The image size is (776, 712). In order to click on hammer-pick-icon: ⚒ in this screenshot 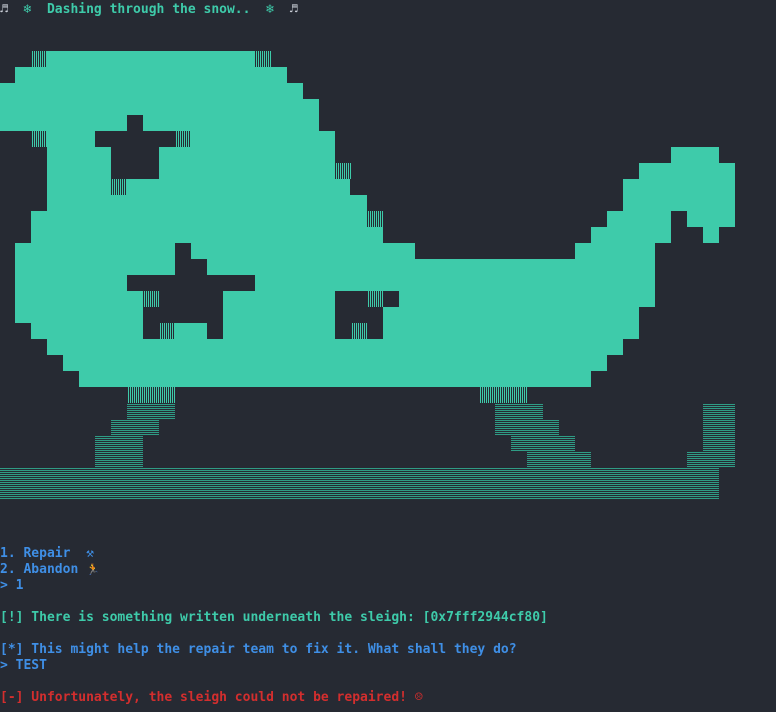, I will do `click(90, 553)`.